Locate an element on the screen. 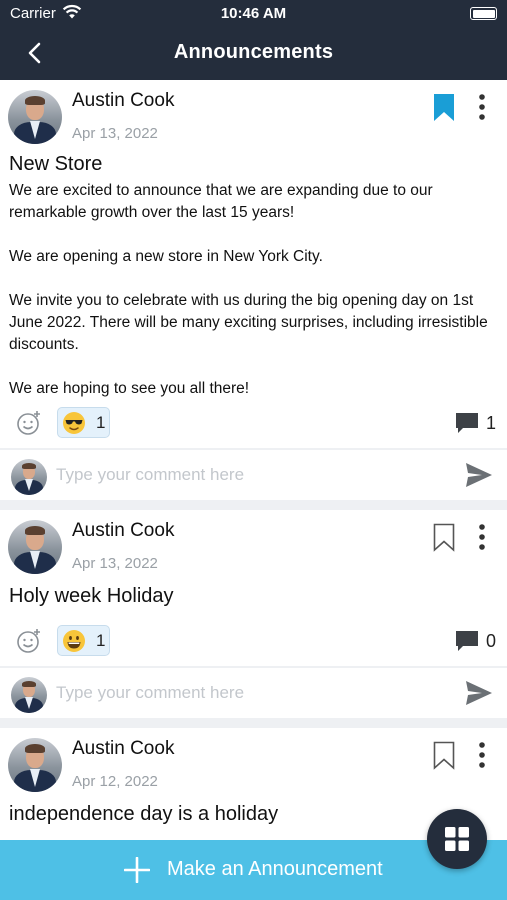 The width and height of the screenshot is (507, 900). status-bar: Carrier 10:46 AM is located at coordinates (253, 14).